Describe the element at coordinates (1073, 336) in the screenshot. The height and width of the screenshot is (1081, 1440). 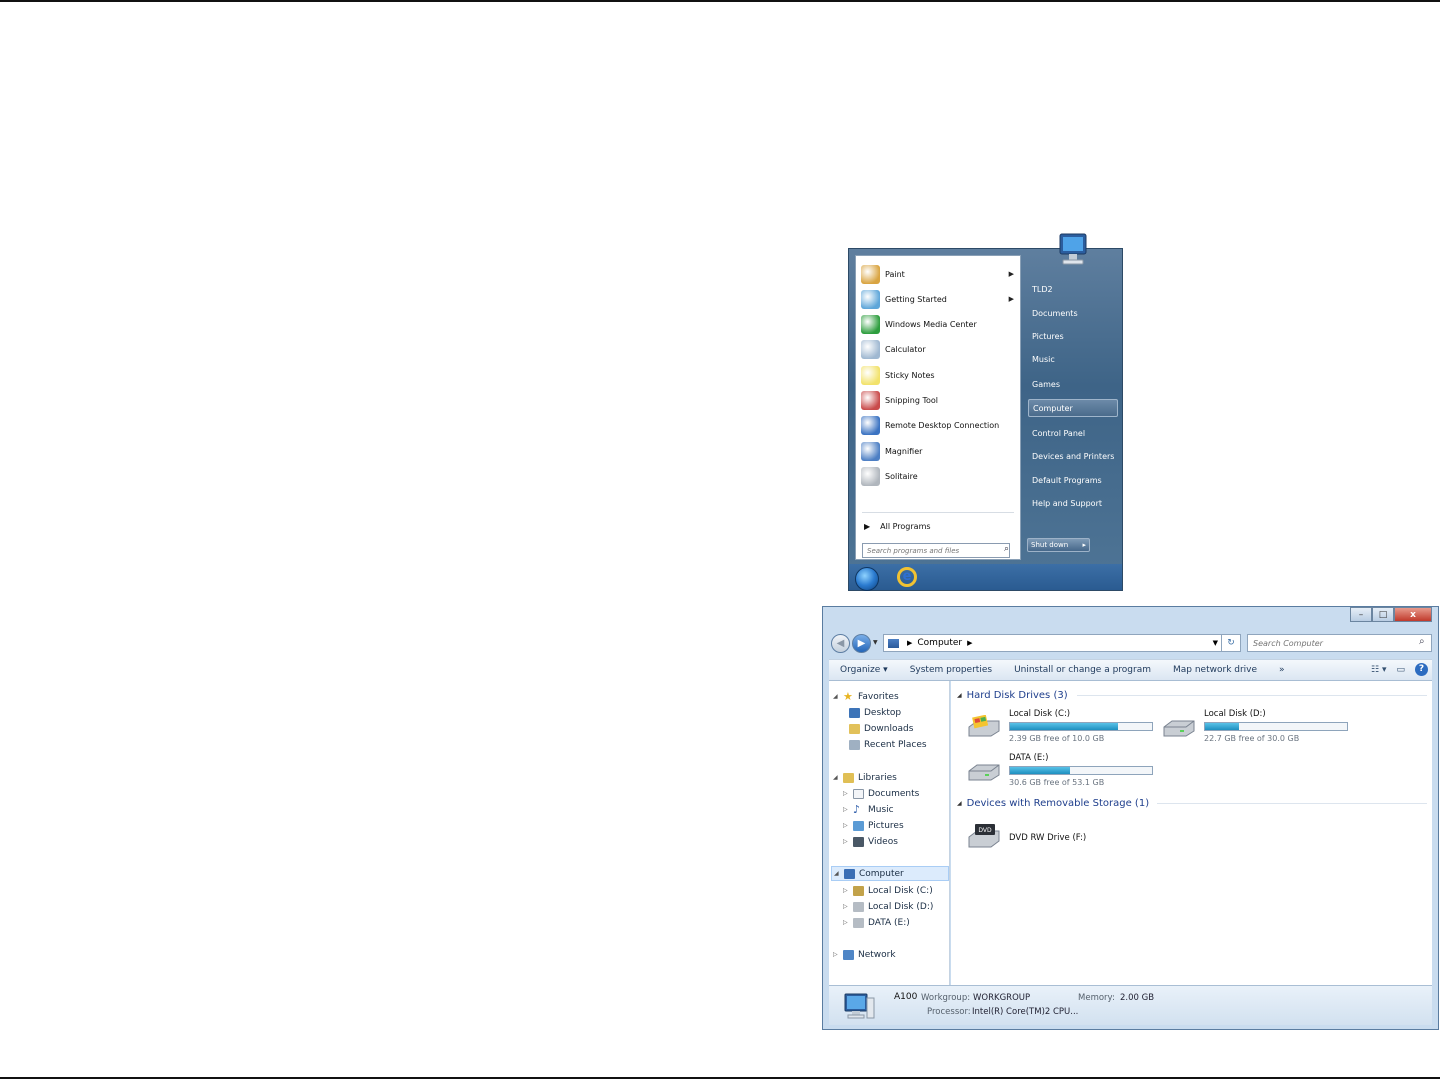
I see `start-place-pictures: Pictures` at that location.